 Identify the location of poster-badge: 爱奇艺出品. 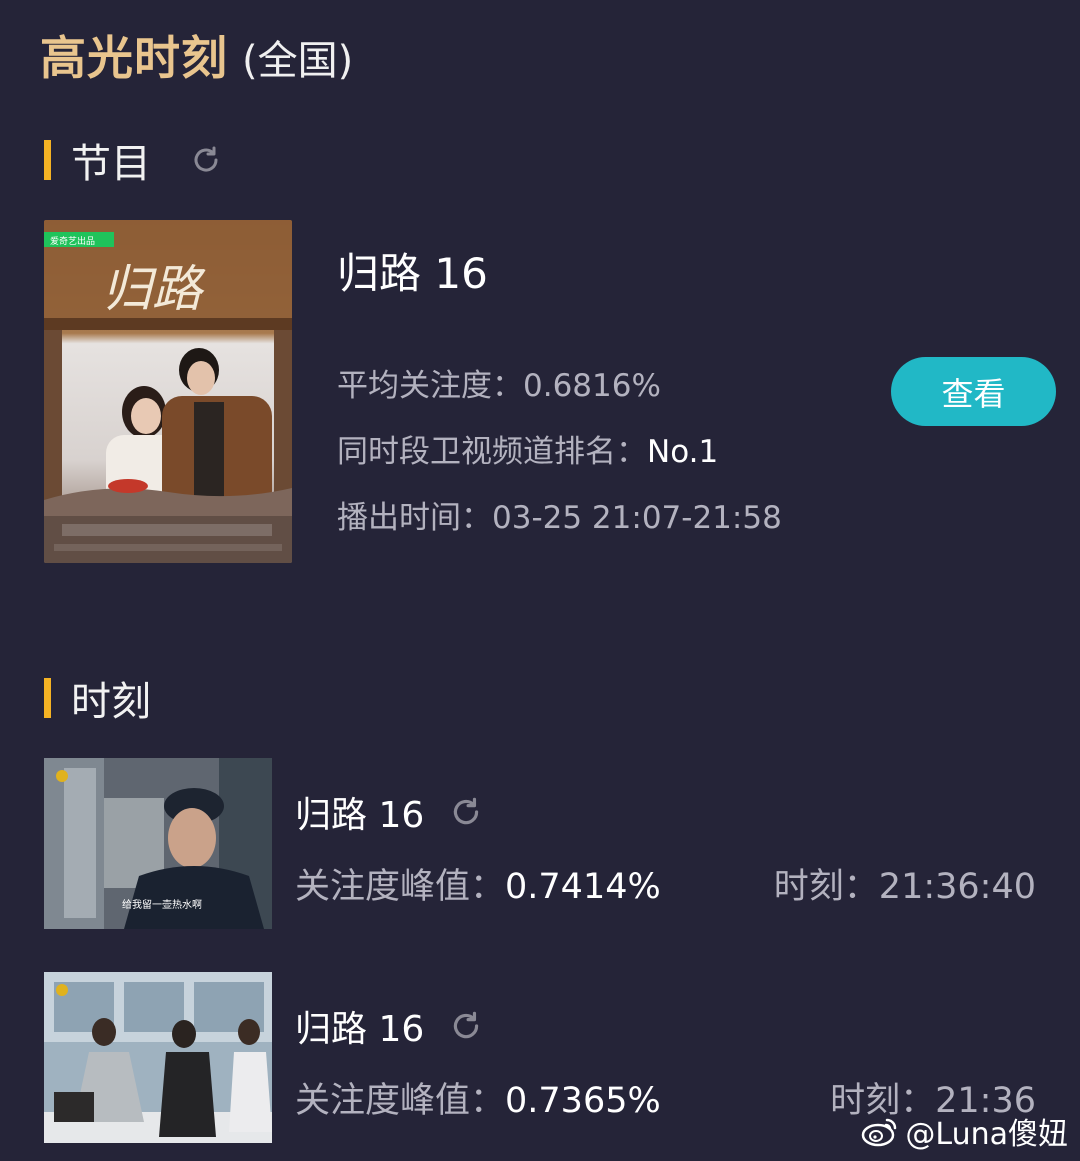
(72, 241).